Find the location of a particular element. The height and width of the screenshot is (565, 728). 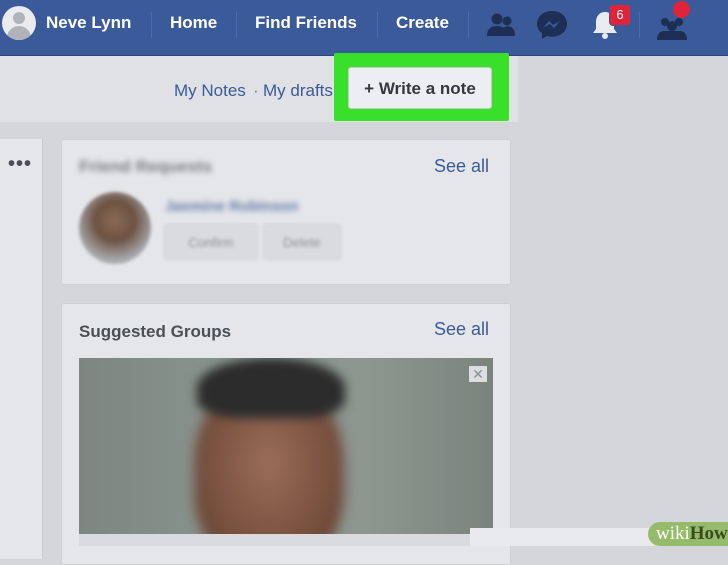

friend-requests-title: Friend Requests is located at coordinates (146, 166).